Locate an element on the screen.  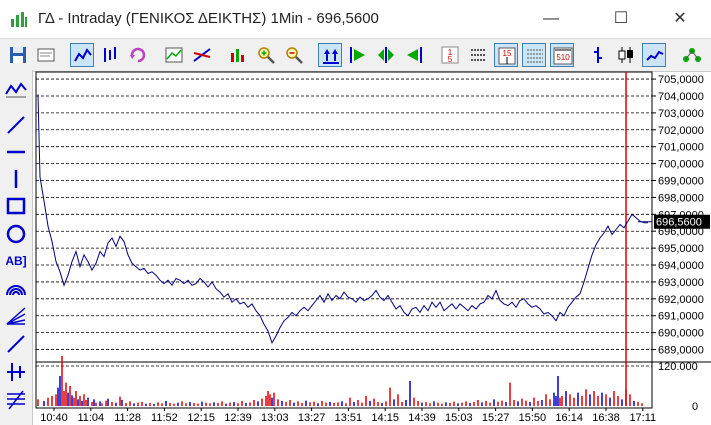
grid-button: 15 is located at coordinates (506, 55).